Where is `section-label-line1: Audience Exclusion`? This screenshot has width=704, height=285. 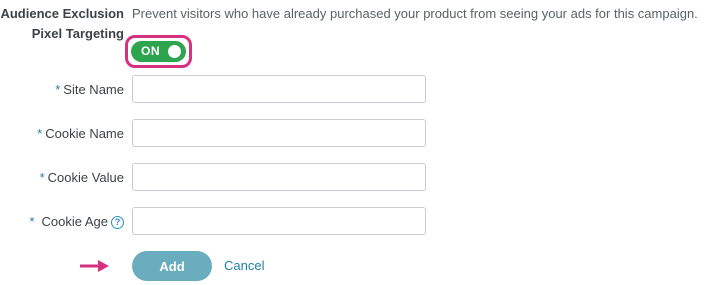 section-label-line1: Audience Exclusion is located at coordinates (62, 13).